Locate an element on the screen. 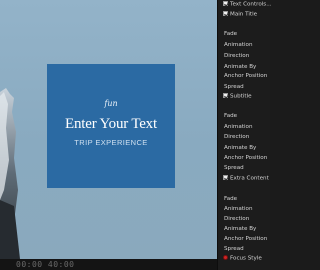 The width and height of the screenshot is (320, 270). subtitle-text: TRIP EXPERIENCE is located at coordinates (111, 142).